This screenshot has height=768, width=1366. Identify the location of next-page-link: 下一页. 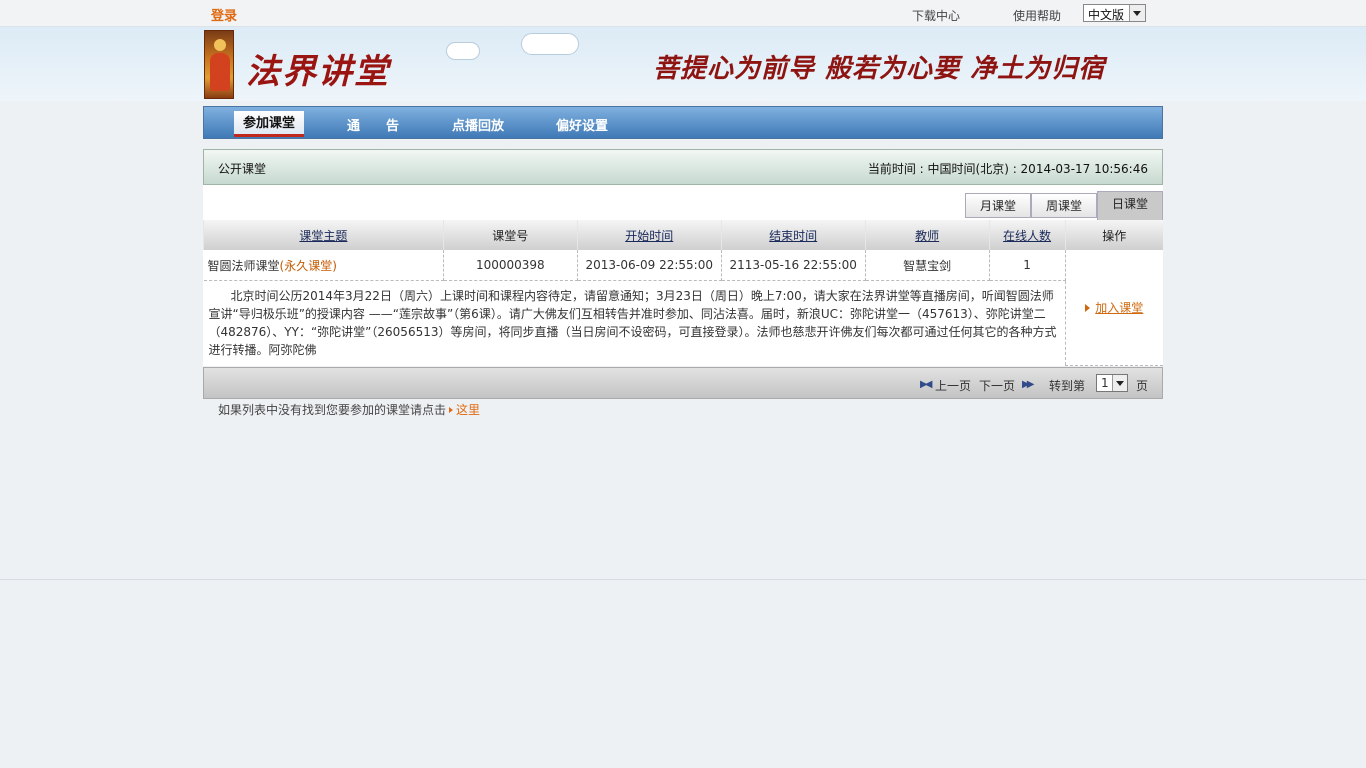
(997, 385).